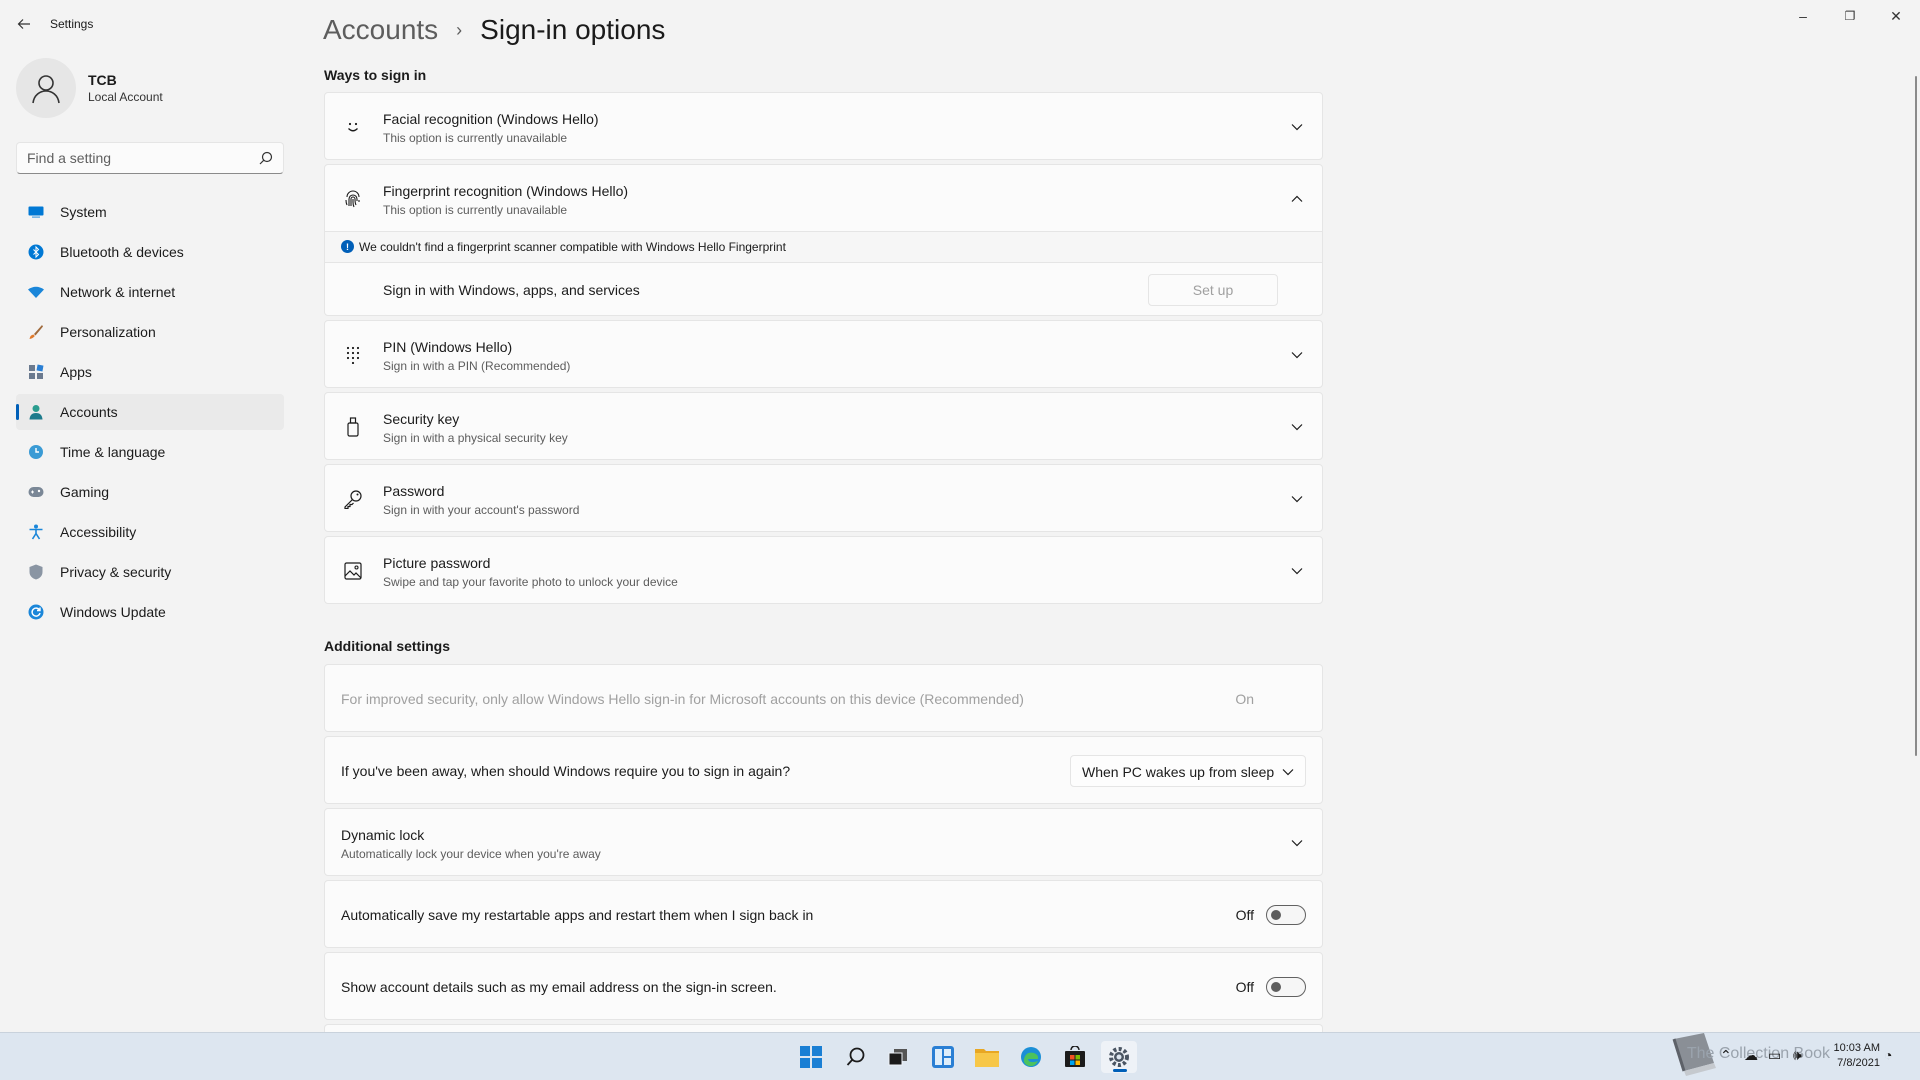  Describe the element at coordinates (1244, 915) in the screenshot. I see `restart-apps-state: Off` at that location.